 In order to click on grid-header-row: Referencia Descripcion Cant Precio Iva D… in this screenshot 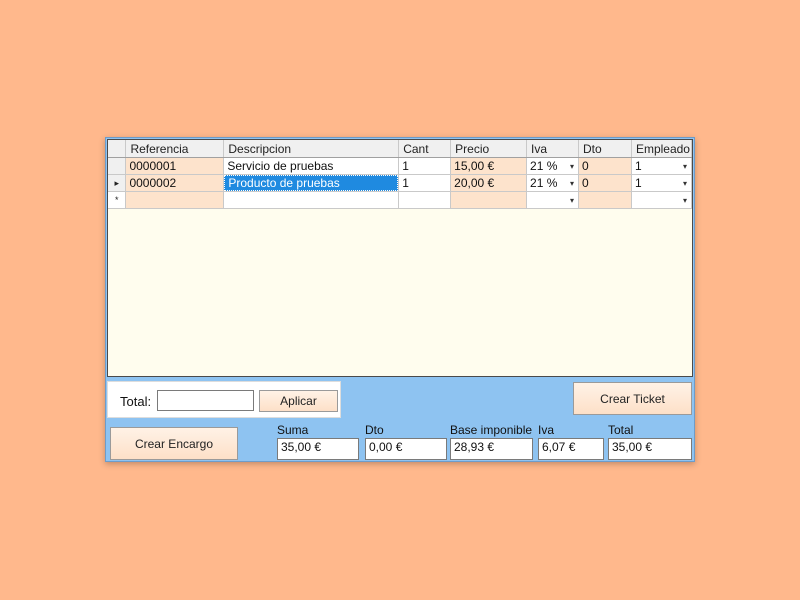, I will do `click(400, 149)`.